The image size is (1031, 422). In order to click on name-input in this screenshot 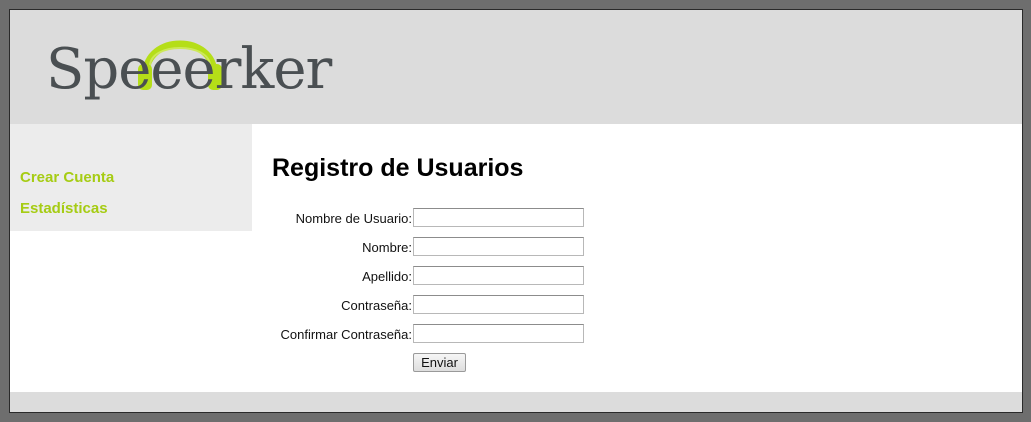, I will do `click(498, 246)`.